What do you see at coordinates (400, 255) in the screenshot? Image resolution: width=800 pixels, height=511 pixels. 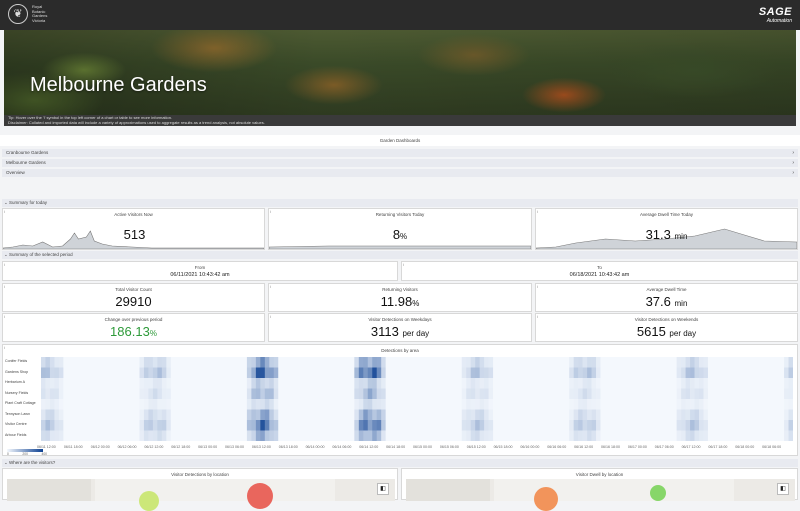 I see `section-summary-period: ⌄ Summary of the selected period` at bounding box center [400, 255].